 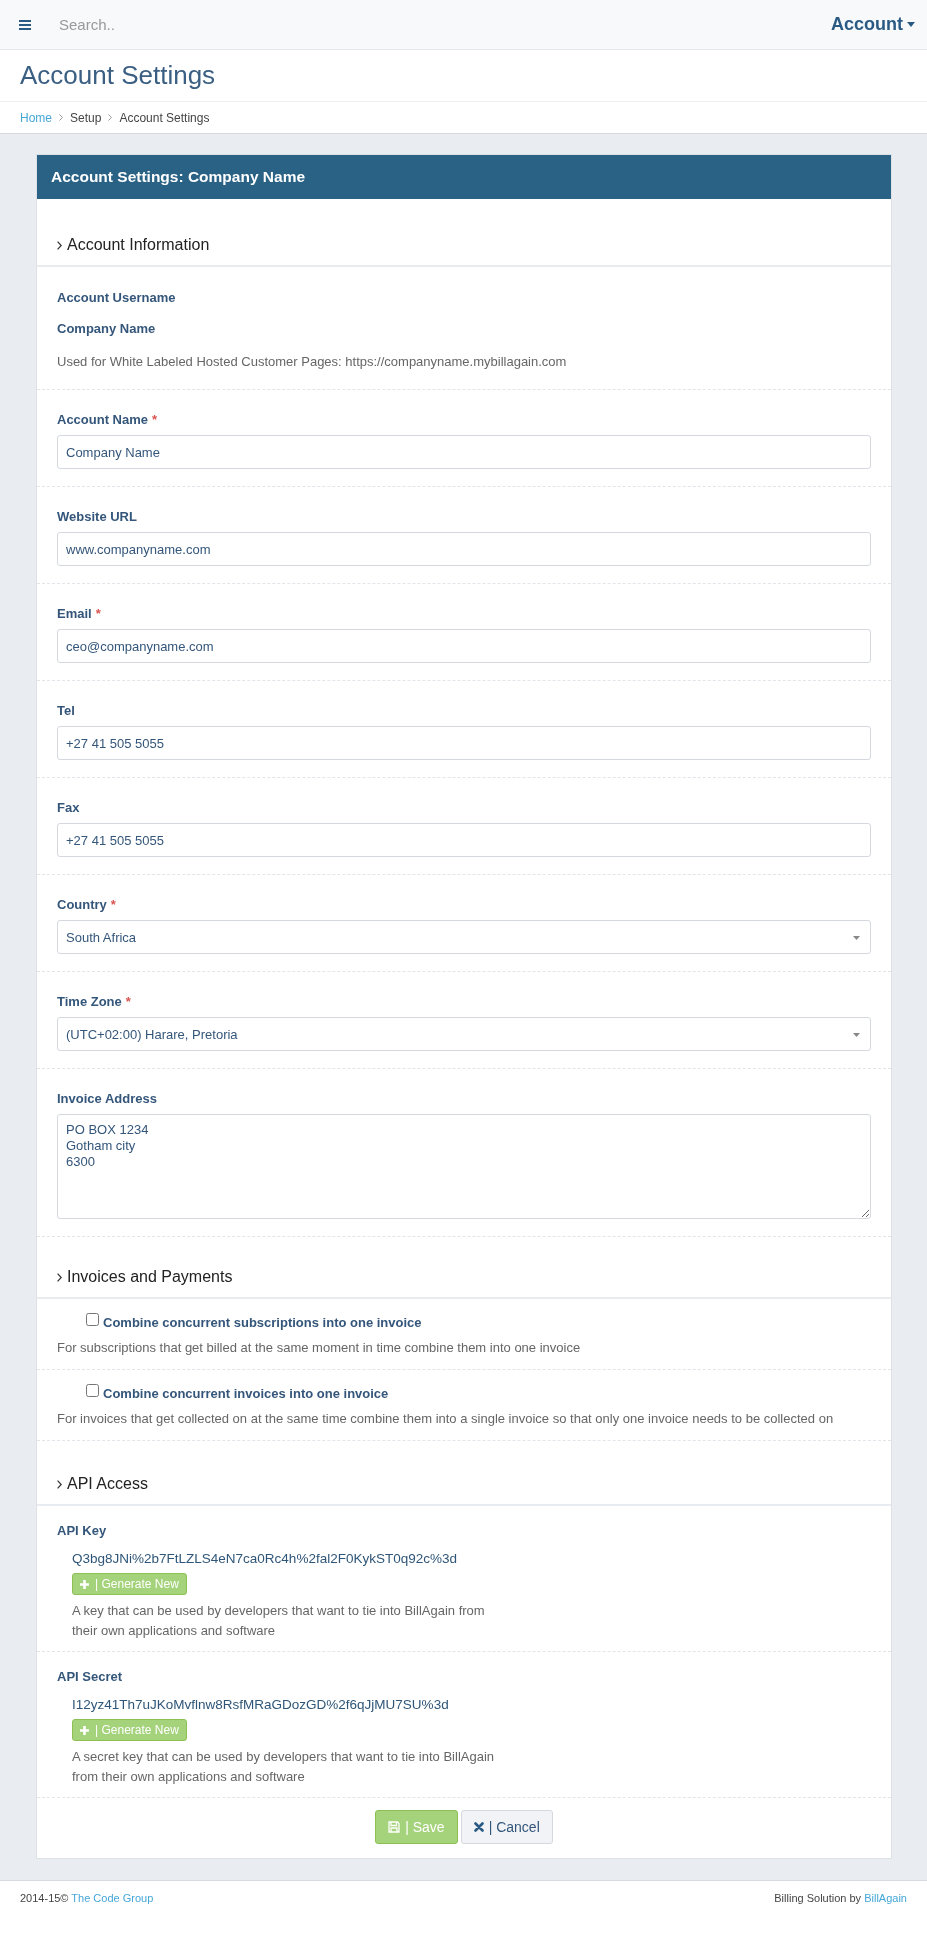 What do you see at coordinates (117, 298) in the screenshot?
I see `info-label: Account Username` at bounding box center [117, 298].